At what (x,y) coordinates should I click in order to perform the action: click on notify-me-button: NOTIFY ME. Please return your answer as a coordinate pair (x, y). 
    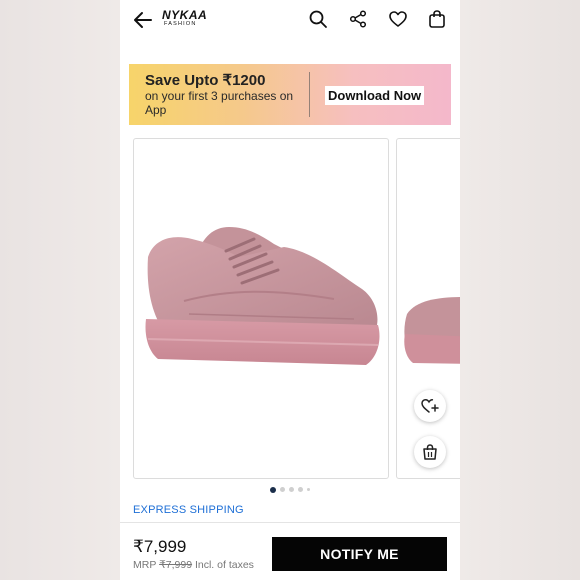
    Looking at the image, I should click on (359, 554).